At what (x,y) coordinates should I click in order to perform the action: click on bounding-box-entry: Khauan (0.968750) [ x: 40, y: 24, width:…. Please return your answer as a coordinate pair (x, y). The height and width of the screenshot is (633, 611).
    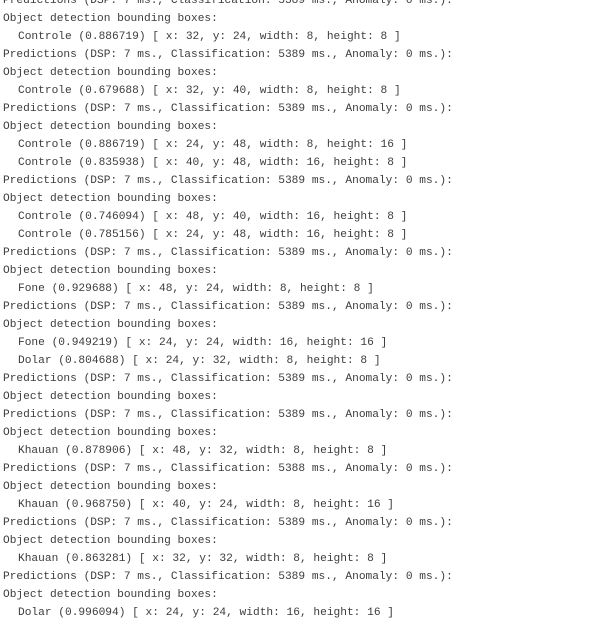
    Looking at the image, I should click on (206, 505).